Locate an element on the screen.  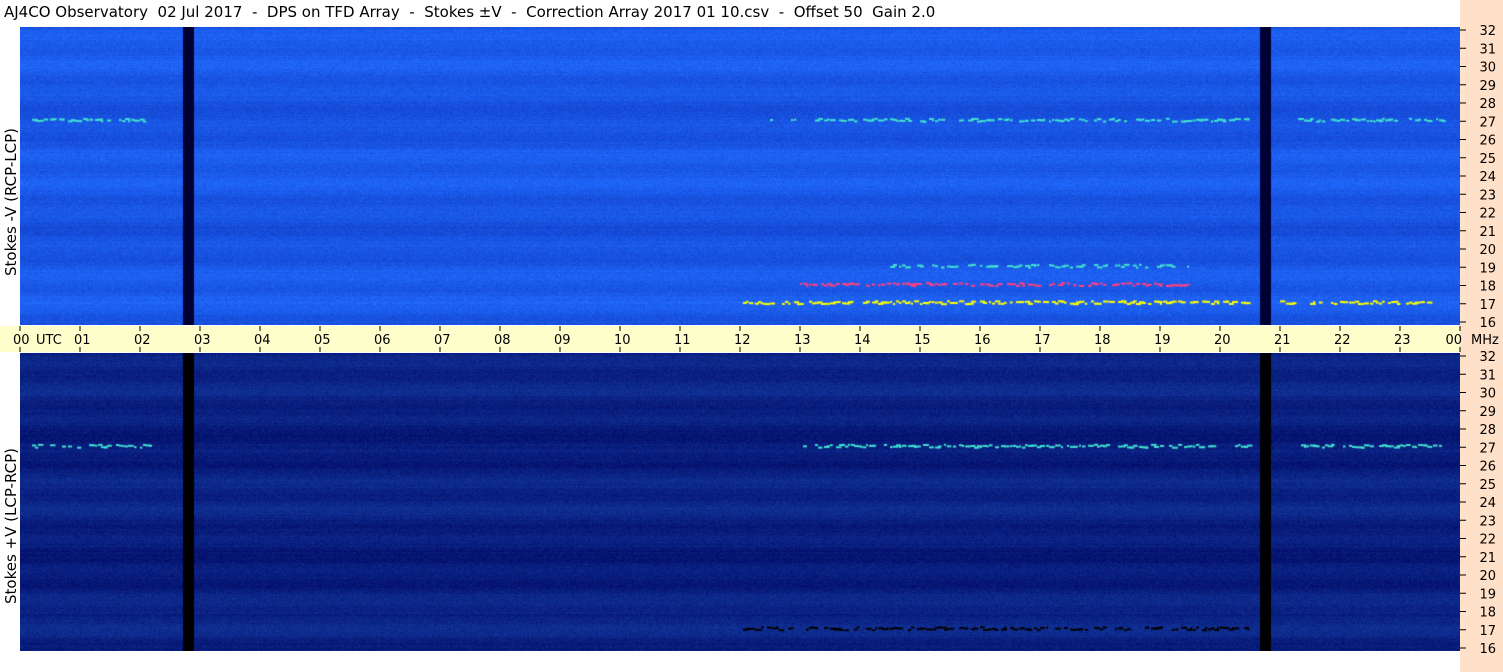
time-tick-label: 20 is located at coordinates (1222, 340).